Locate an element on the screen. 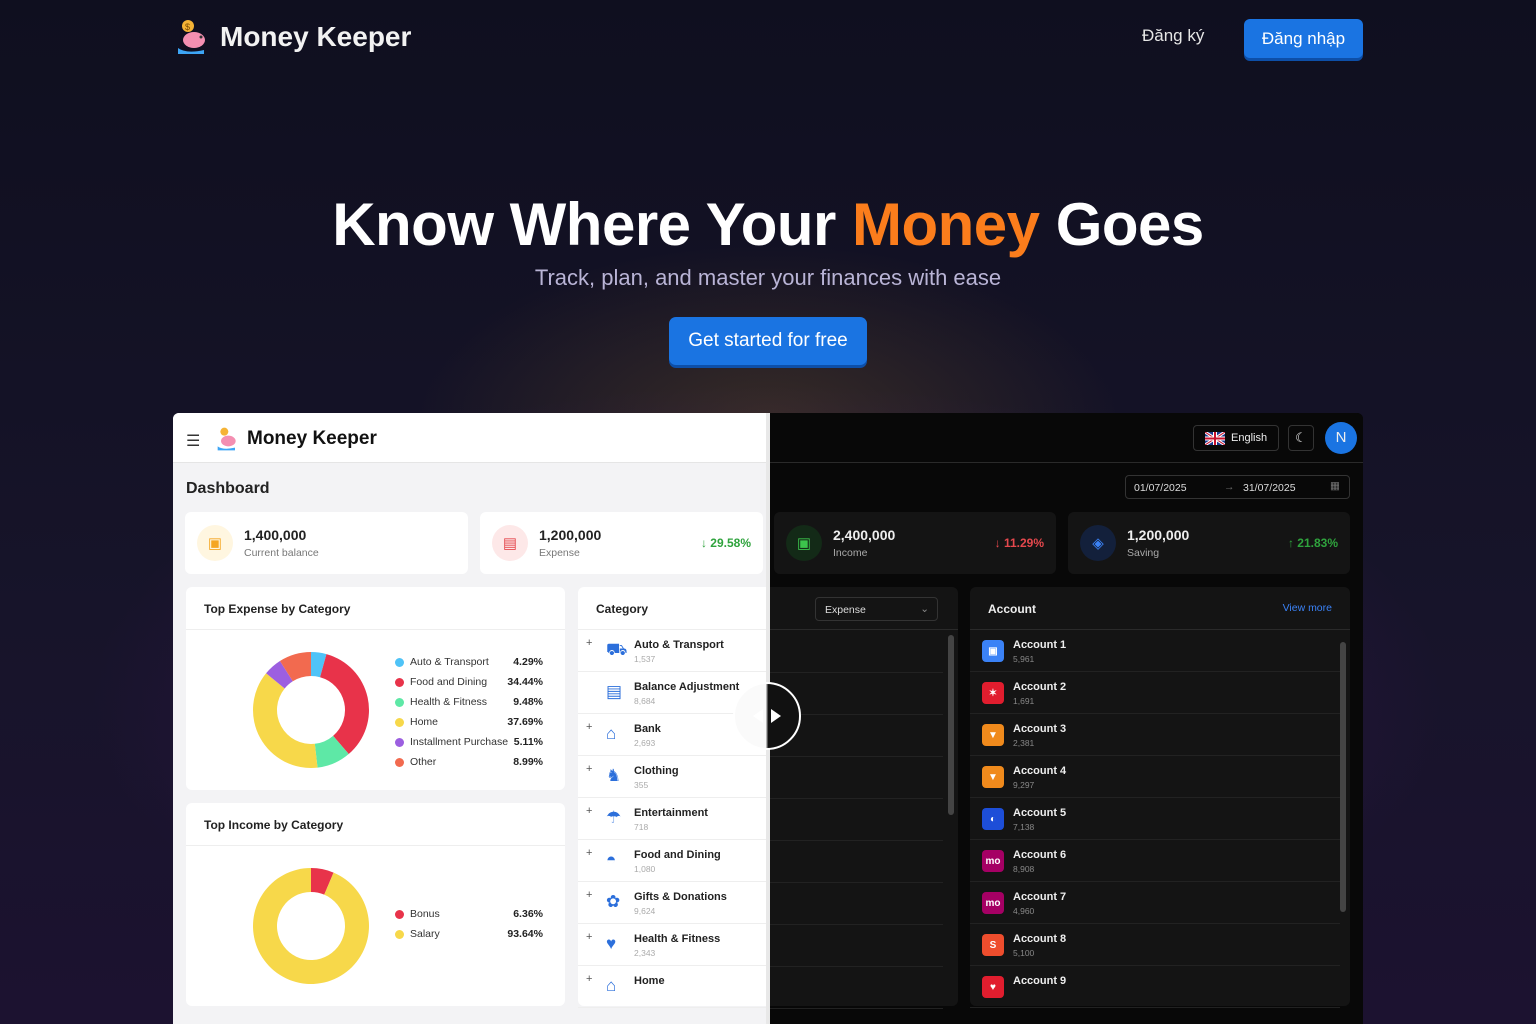 This screenshot has width=1536, height=1024. view-more-link: View more is located at coordinates (1307, 608).